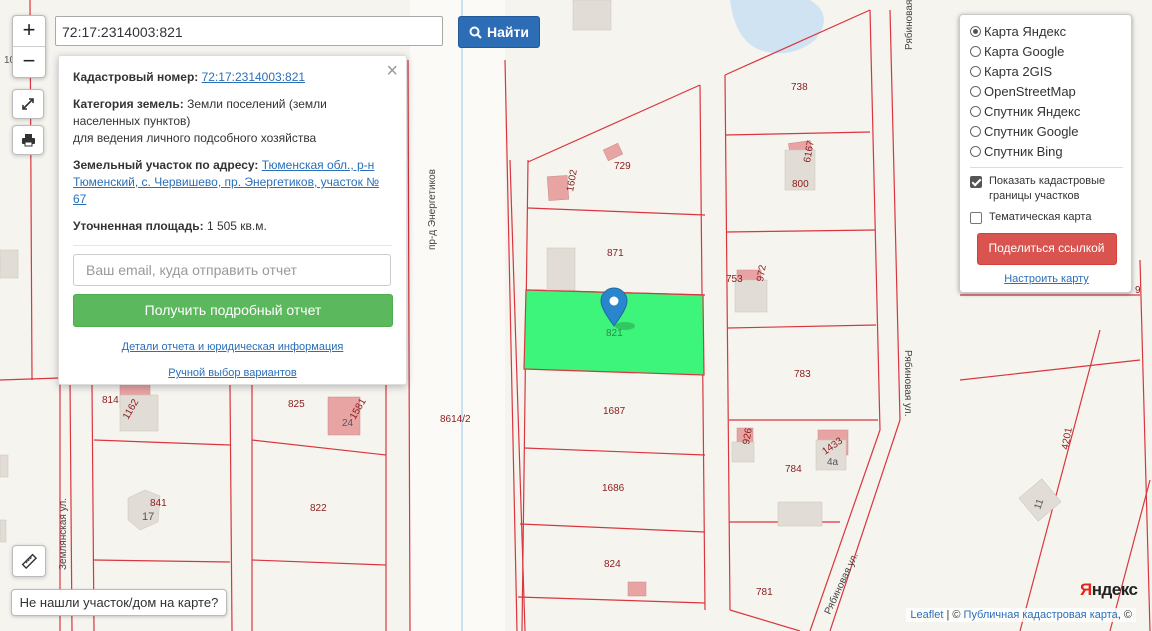 This screenshot has height=631, width=1152. Describe the element at coordinates (764, 592) in the screenshot. I see `parcel-label: 781` at that location.